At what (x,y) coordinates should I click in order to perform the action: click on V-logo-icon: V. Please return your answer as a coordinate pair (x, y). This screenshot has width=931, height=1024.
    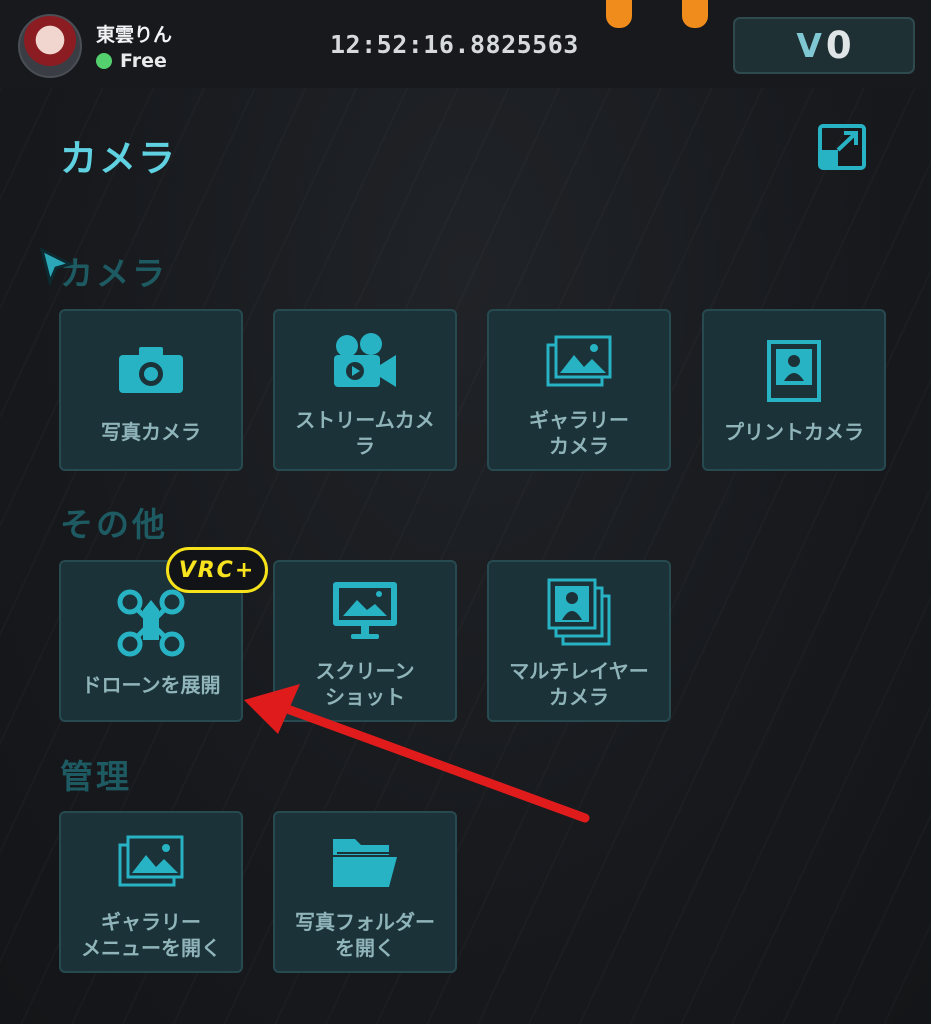
    Looking at the image, I should click on (809, 45).